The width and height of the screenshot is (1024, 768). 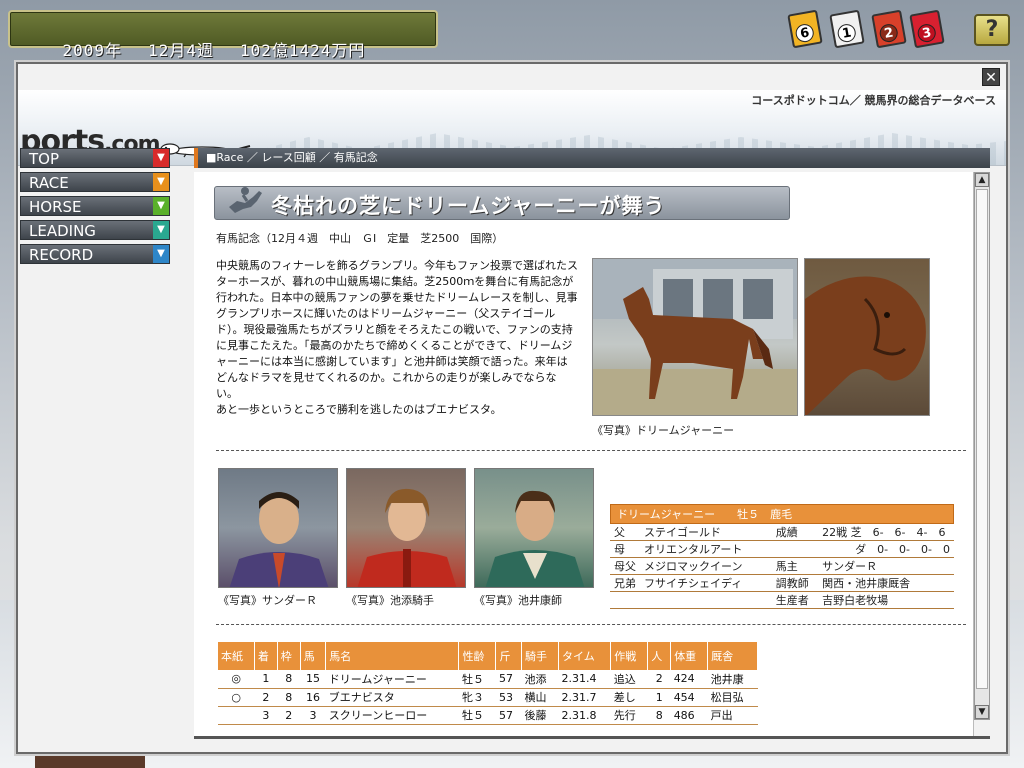 I want to click on horse-head-image, so click(x=865, y=345).